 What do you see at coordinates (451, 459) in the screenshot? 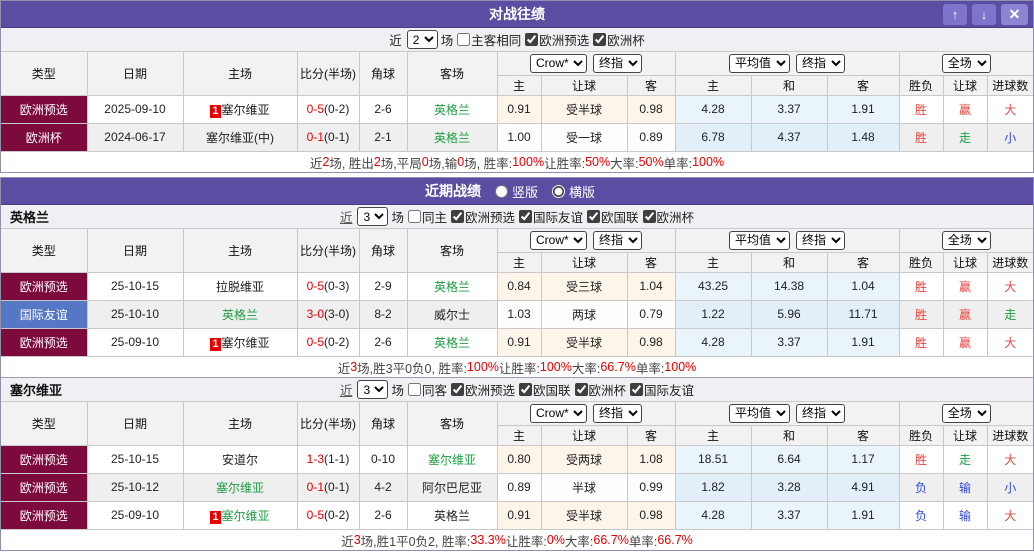
I see `team-name: 塞尔维亚` at bounding box center [451, 459].